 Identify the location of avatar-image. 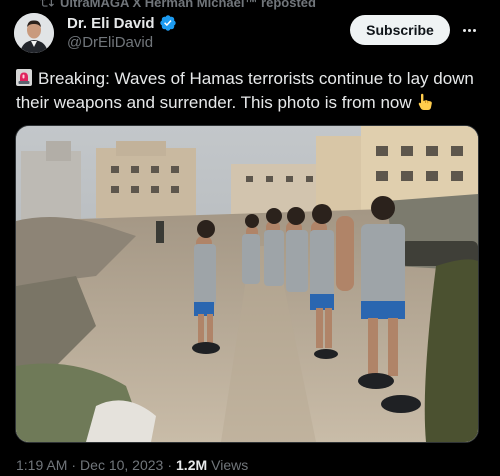
(34, 33).